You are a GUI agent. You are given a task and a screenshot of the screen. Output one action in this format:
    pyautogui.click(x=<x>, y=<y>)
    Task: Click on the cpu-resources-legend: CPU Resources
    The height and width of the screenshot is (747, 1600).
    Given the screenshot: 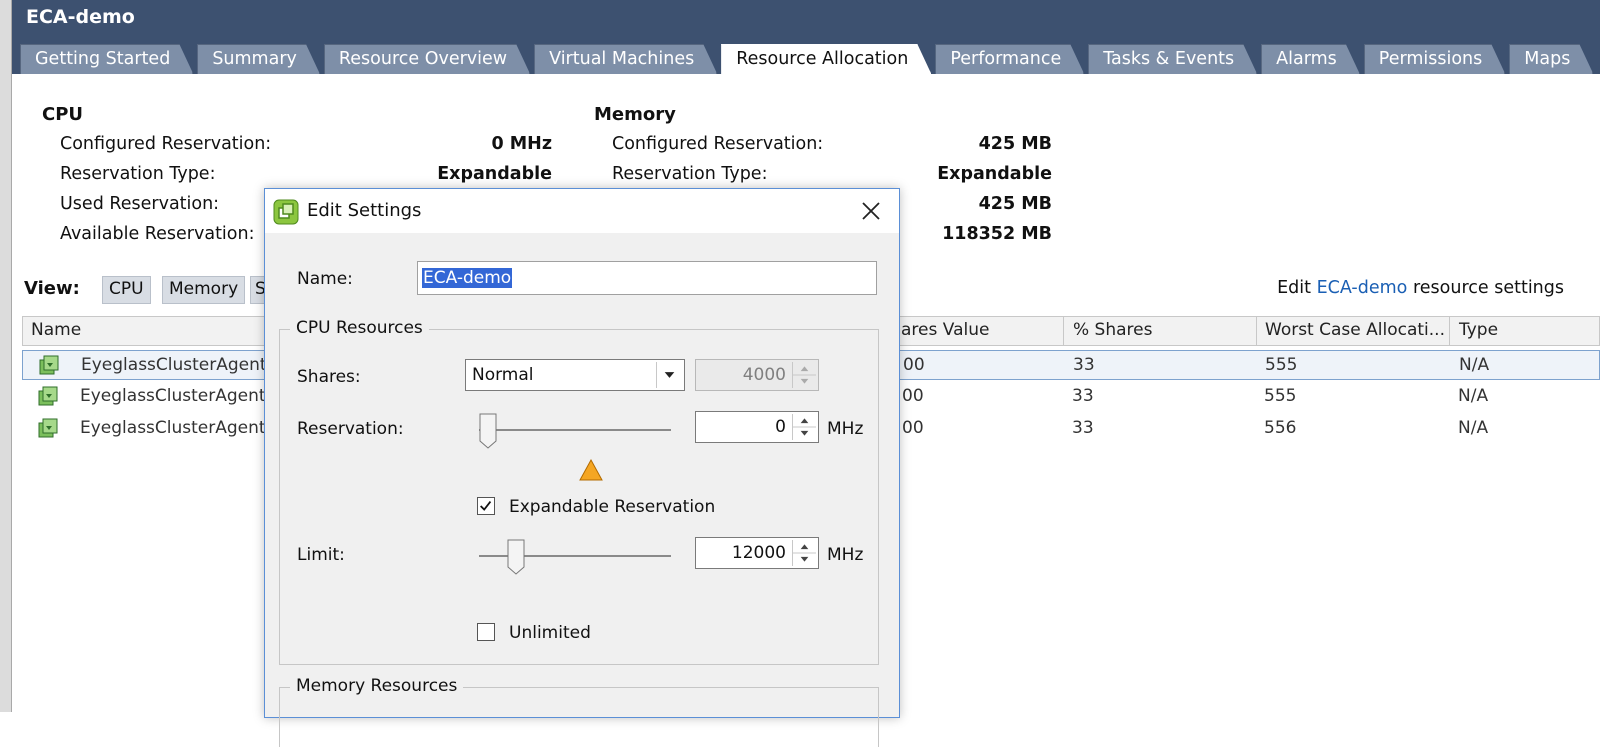 What is the action you would take?
    pyautogui.click(x=359, y=328)
    